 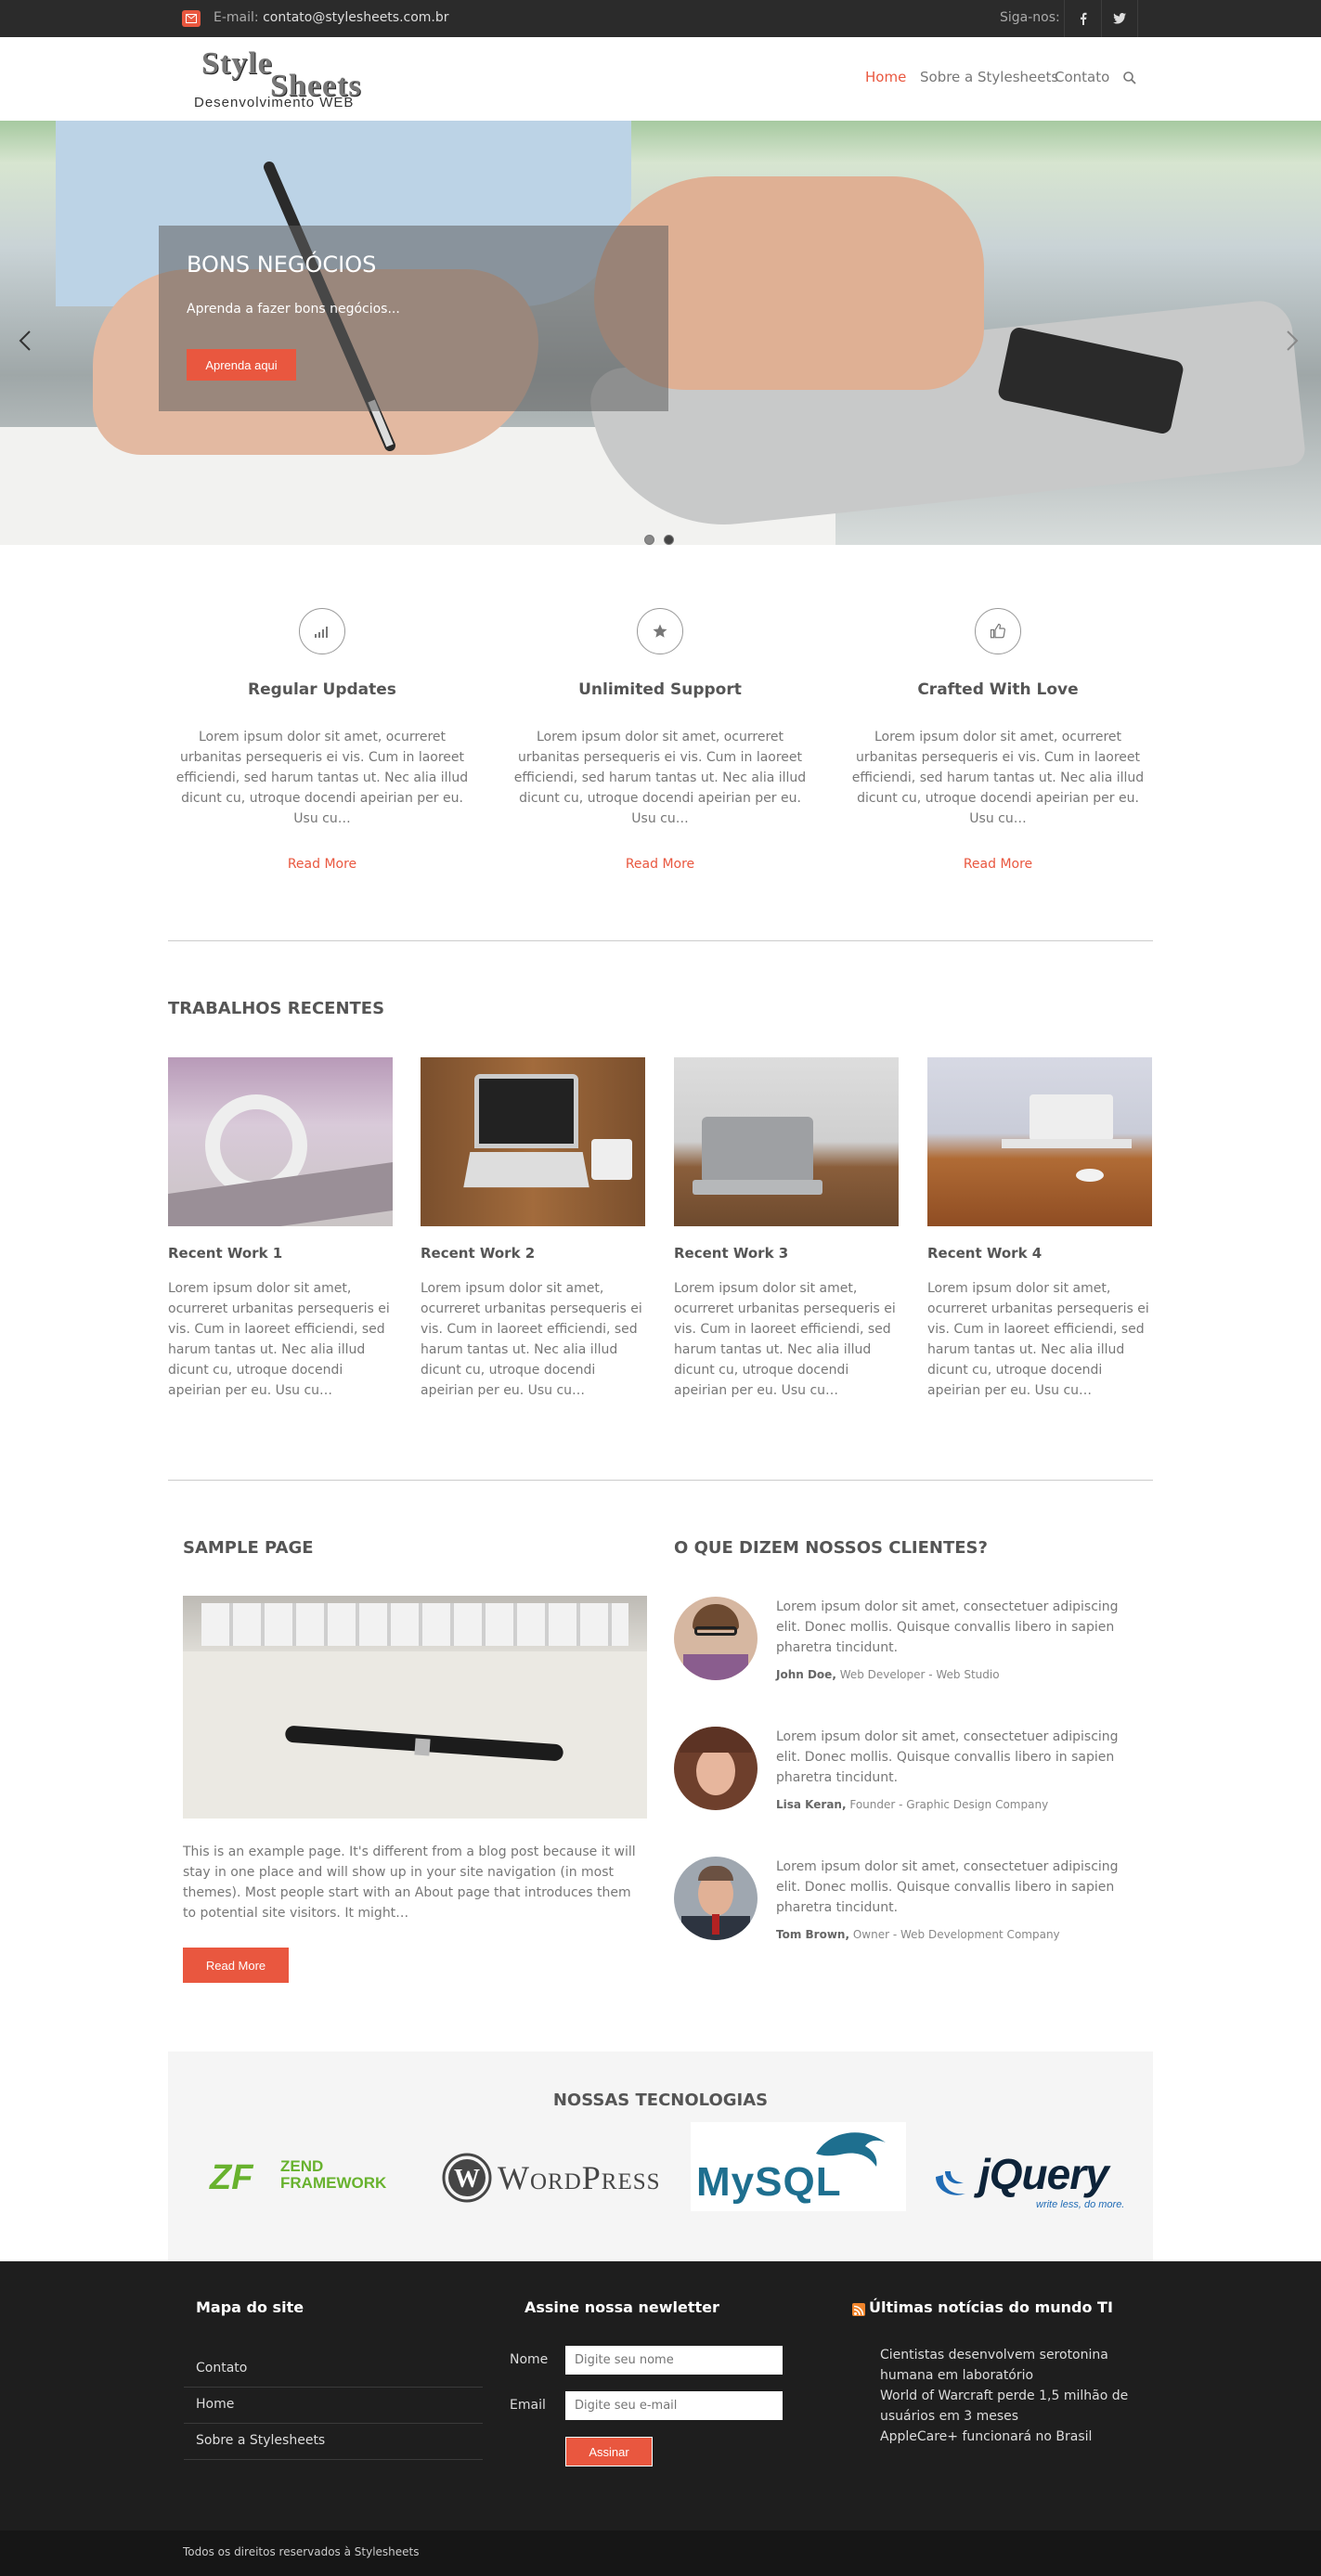 I want to click on technologies-title: NOSSAS TECNOLOGIAS, so click(x=660, y=2100).